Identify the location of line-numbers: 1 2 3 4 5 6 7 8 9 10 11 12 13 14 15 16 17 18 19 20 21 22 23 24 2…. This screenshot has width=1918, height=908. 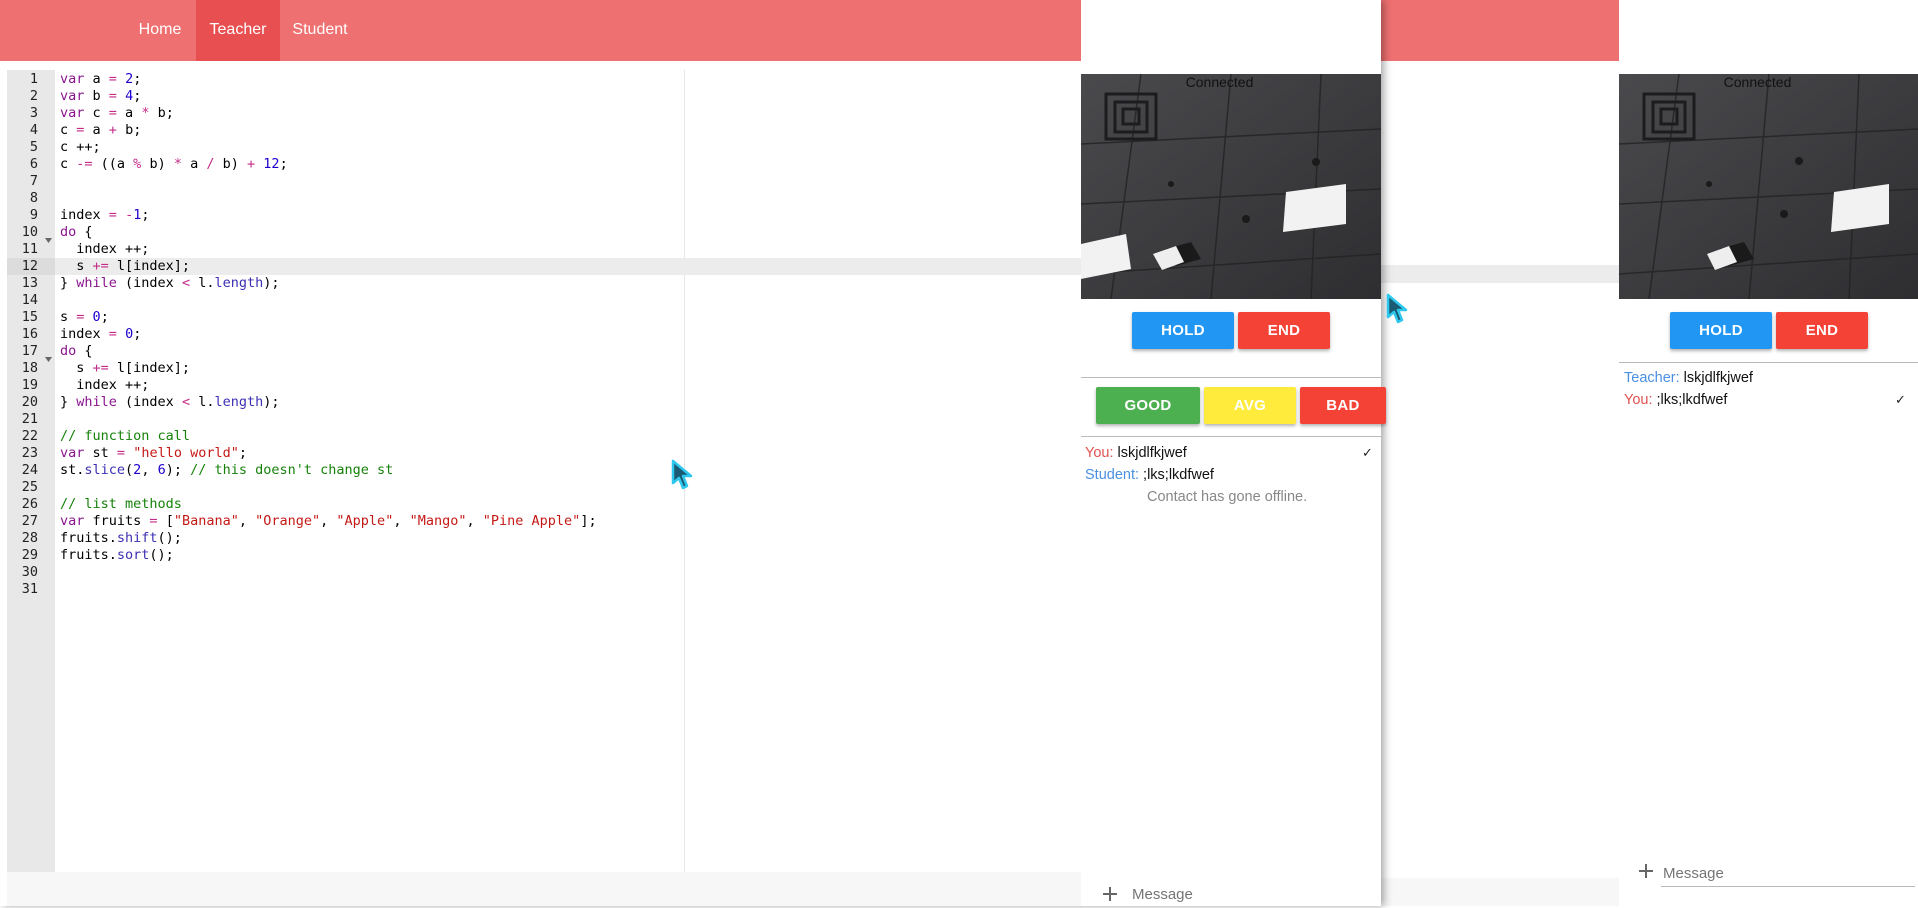
(31, 471).